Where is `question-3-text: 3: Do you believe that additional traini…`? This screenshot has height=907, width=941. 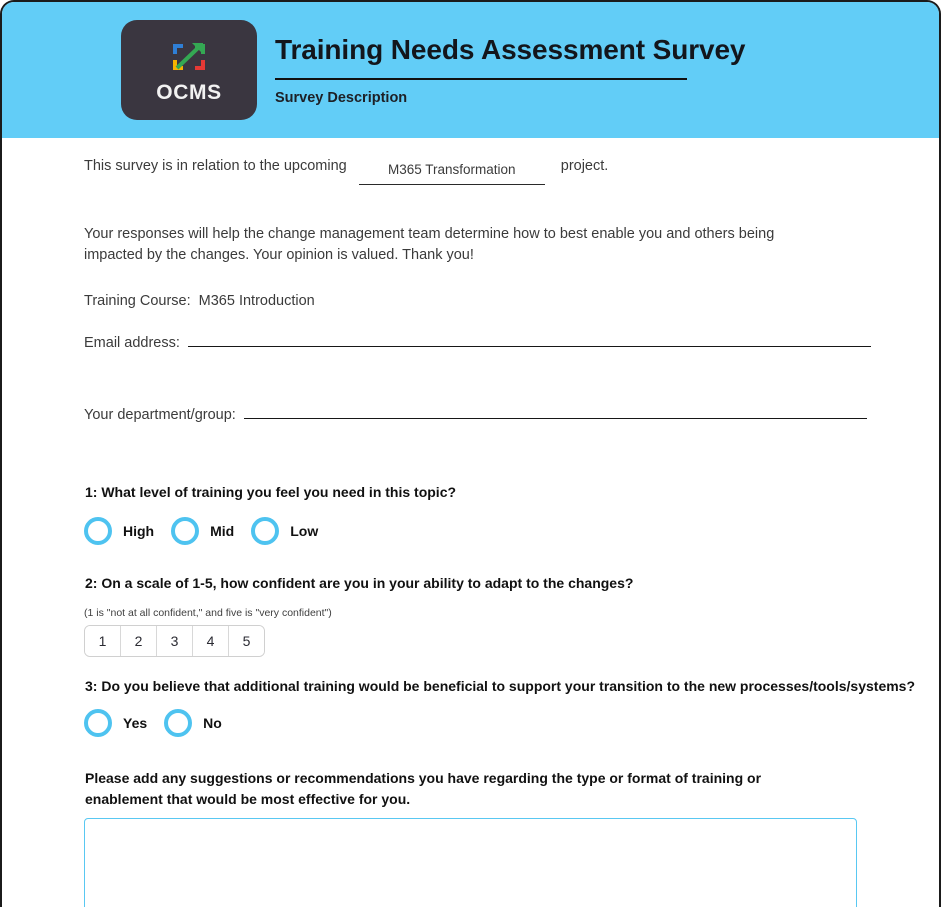 question-3-text: 3: Do you believe that additional traini… is located at coordinates (500, 686).